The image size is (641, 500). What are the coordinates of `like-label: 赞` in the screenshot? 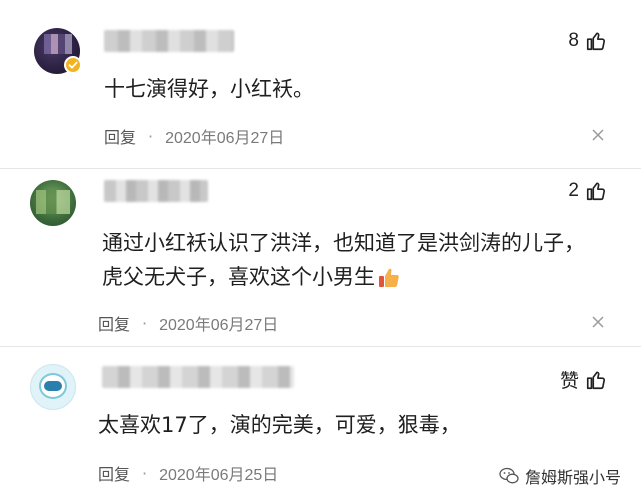 It's located at (569, 381).